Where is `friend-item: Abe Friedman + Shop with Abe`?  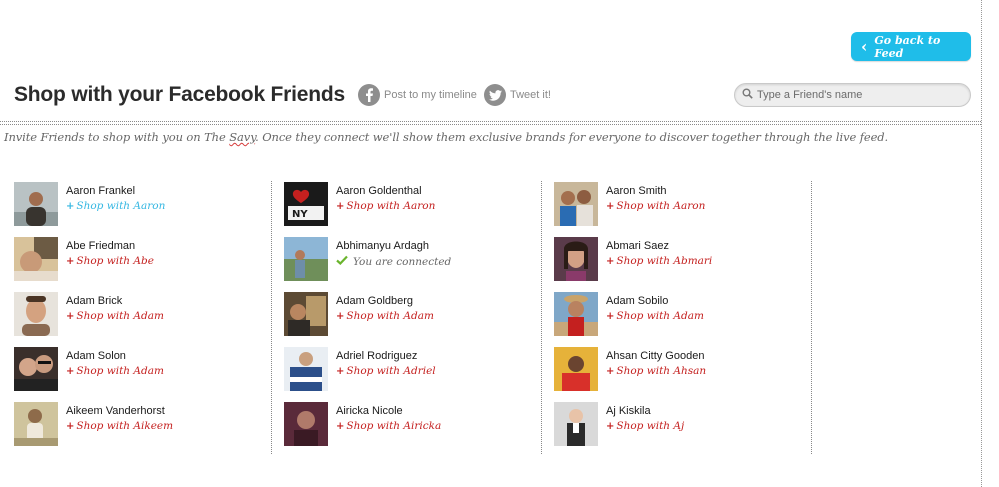 friend-item: Abe Friedman + Shop with Abe is located at coordinates (139, 259).